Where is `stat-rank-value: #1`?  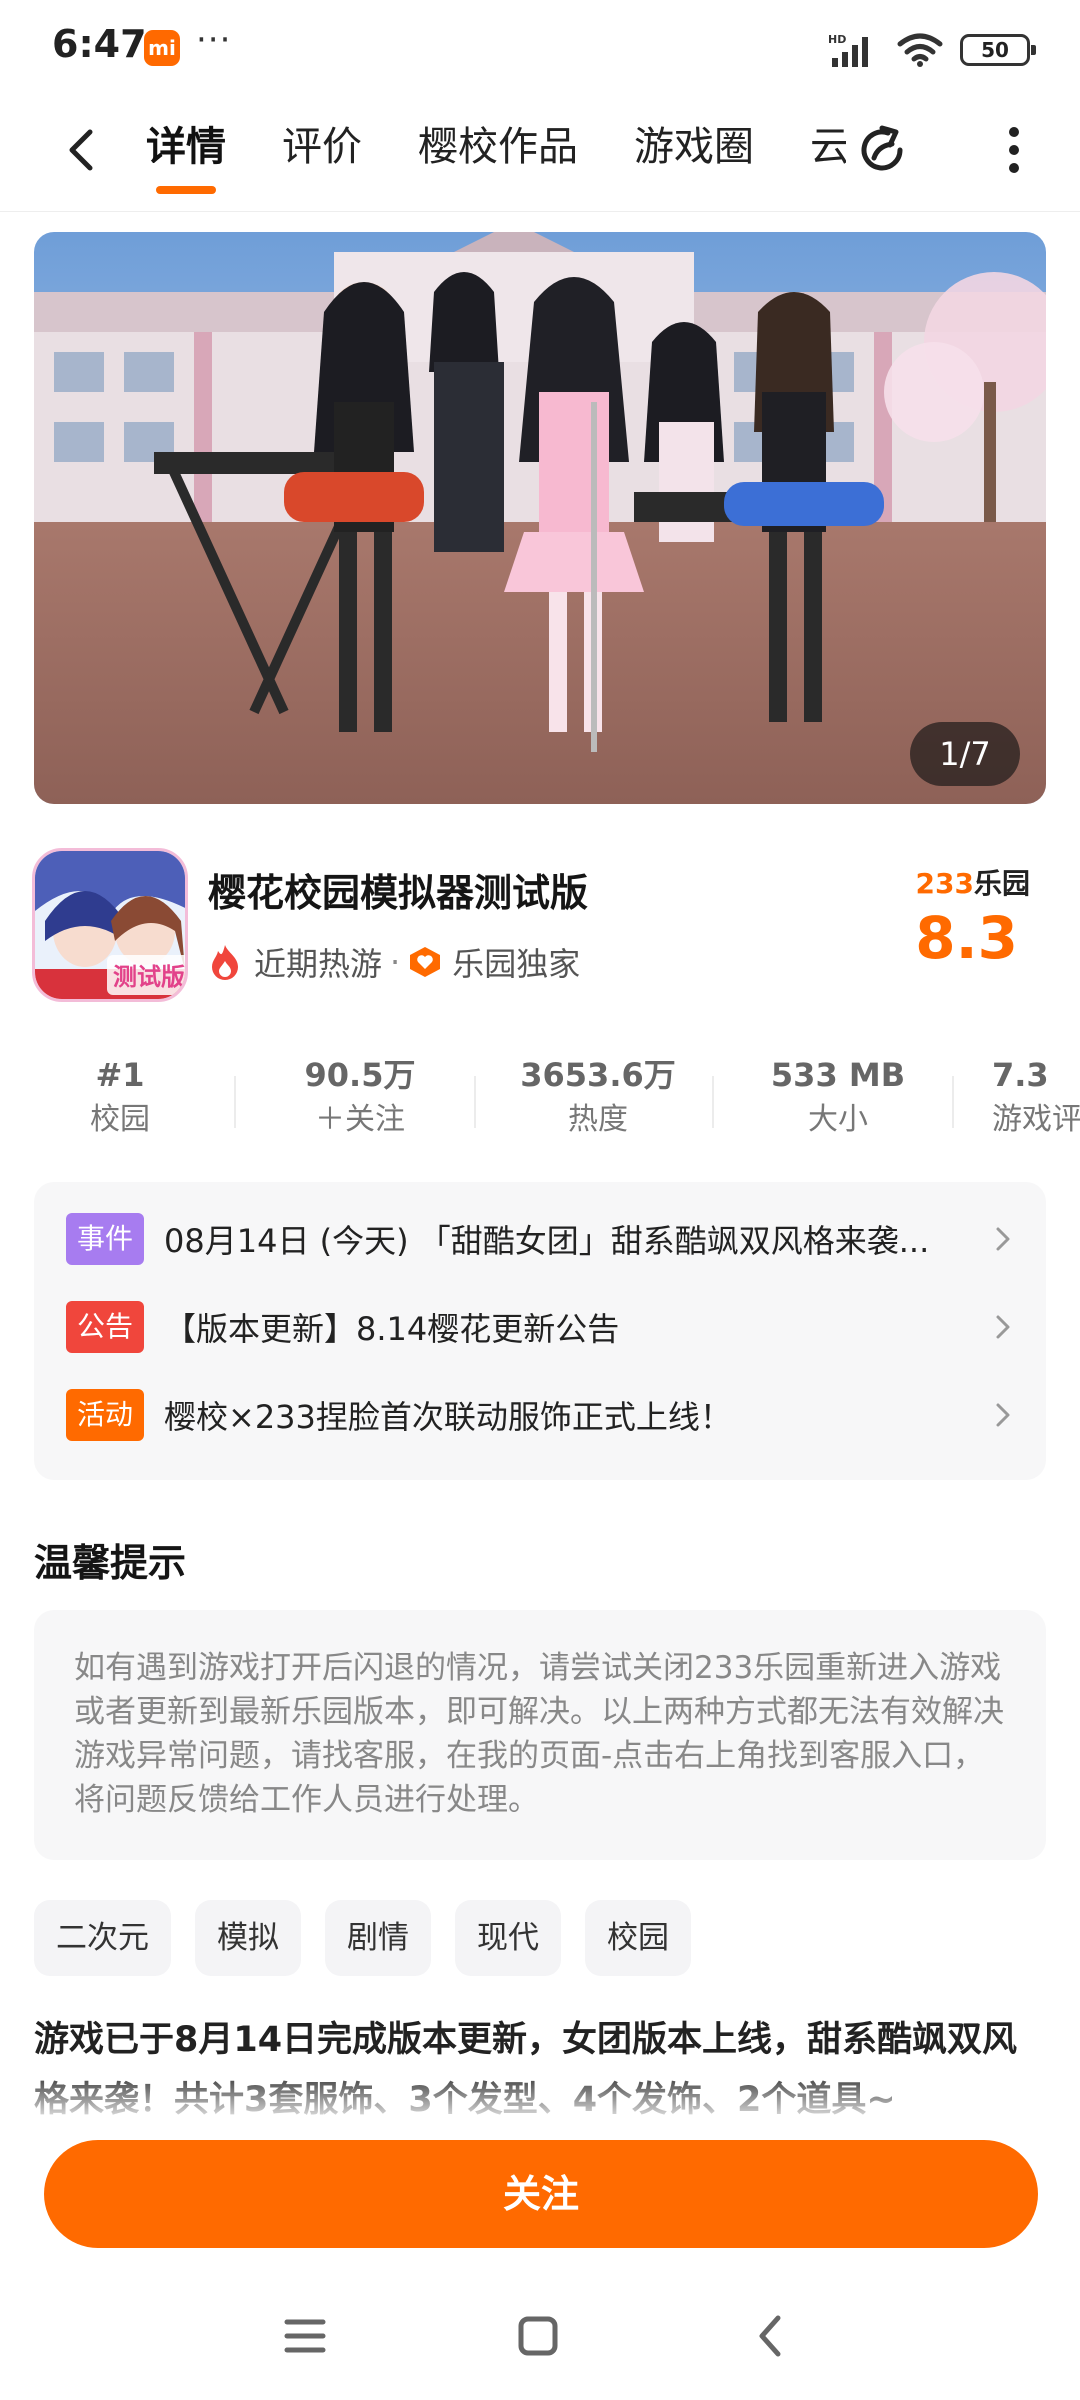
stat-rank-value: #1 is located at coordinates (120, 1075).